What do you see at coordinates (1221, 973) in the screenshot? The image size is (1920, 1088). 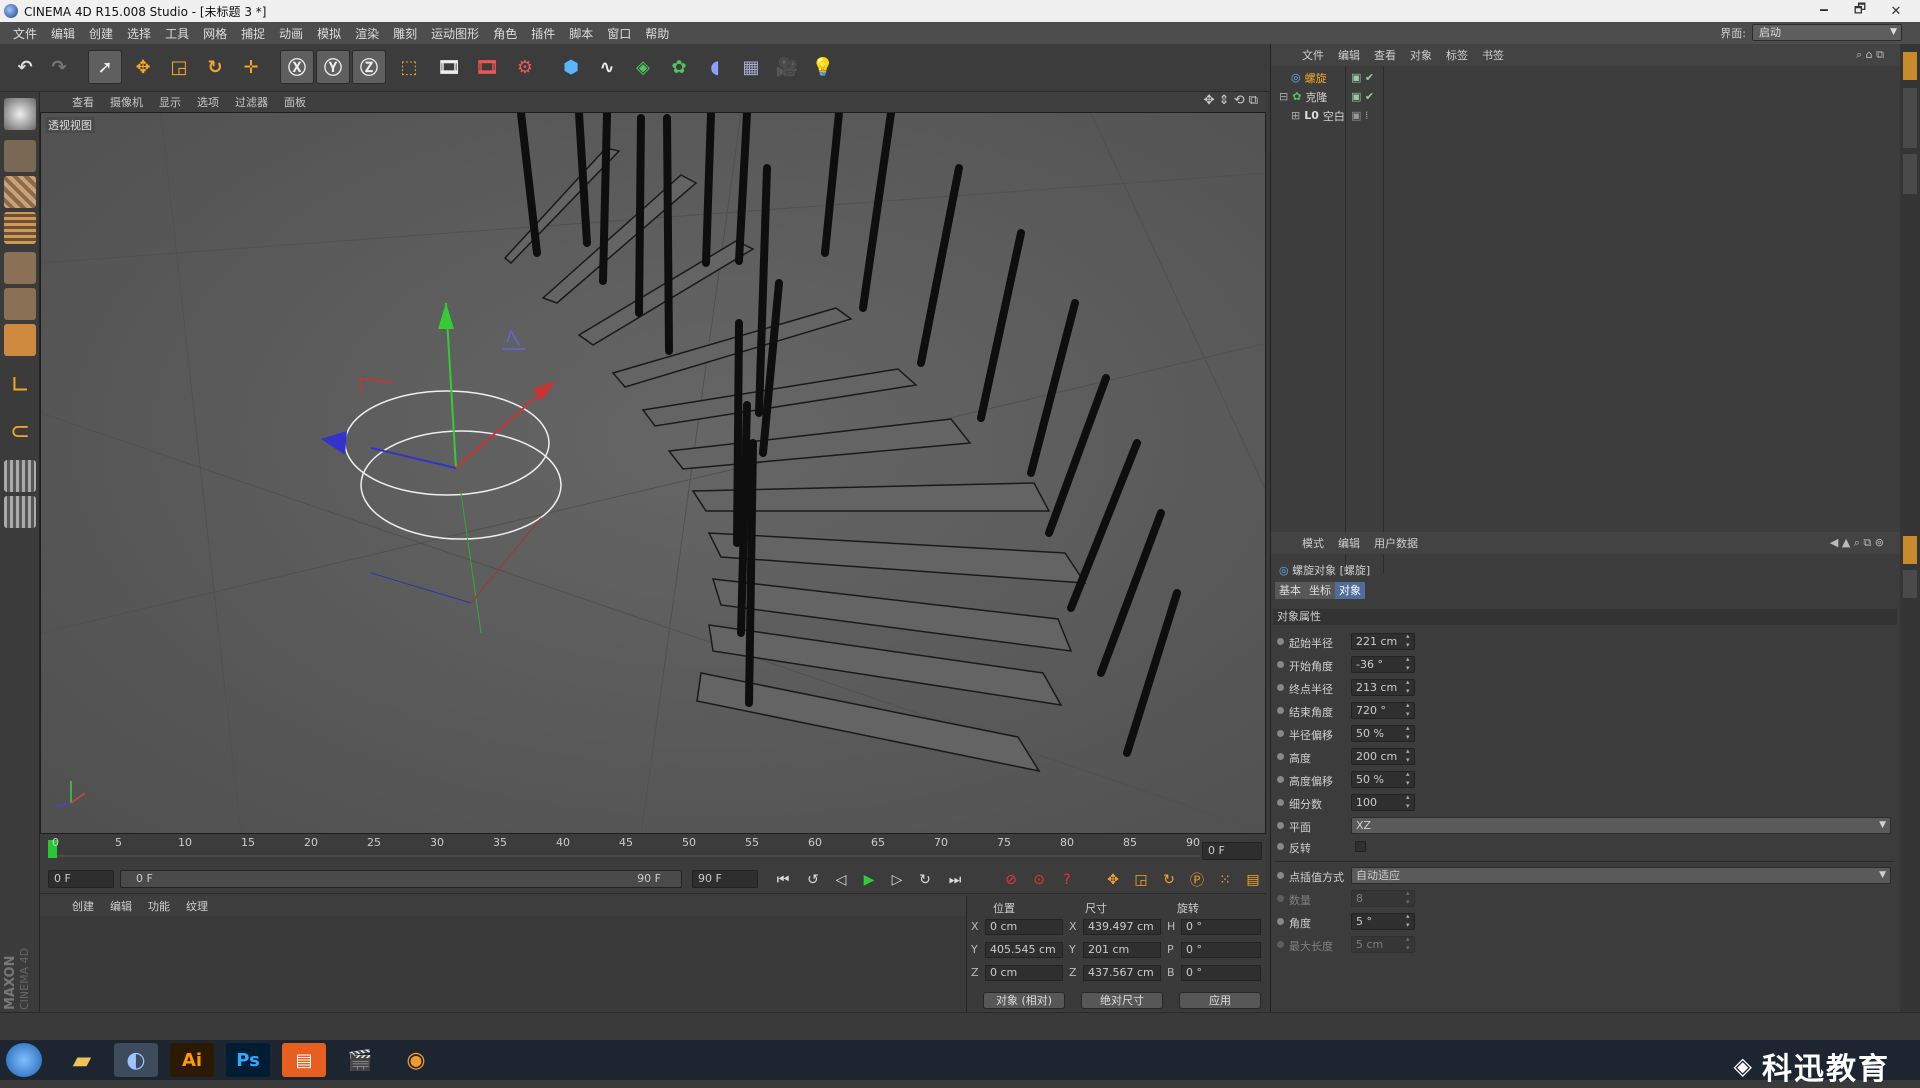 I see `rotation-b-field: 0 °` at bounding box center [1221, 973].